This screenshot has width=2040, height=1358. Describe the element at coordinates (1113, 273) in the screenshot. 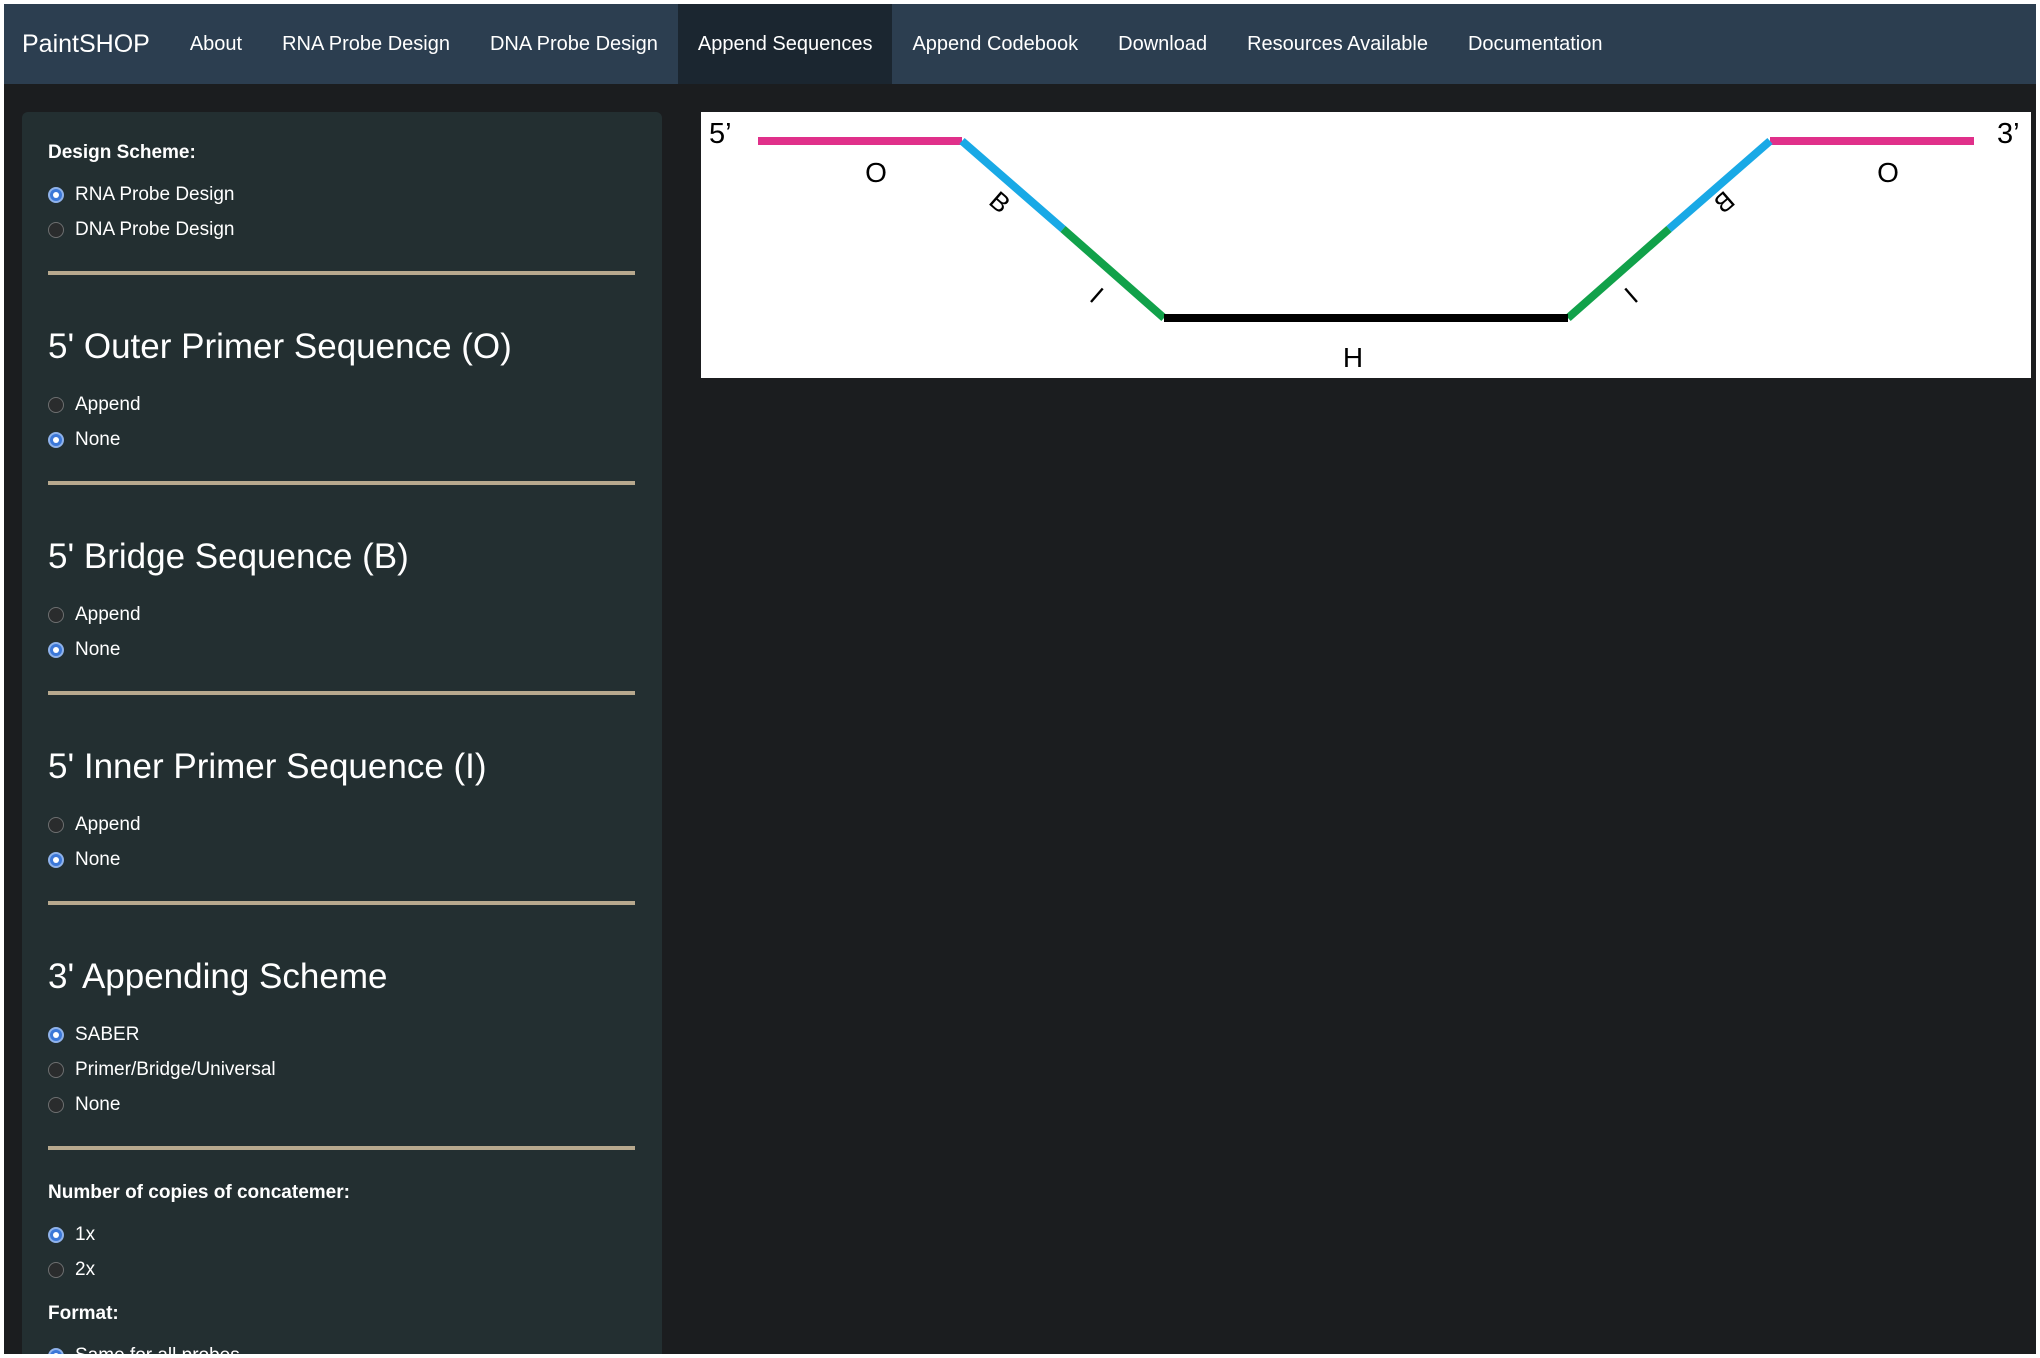

I see `inner-segment-left` at that location.